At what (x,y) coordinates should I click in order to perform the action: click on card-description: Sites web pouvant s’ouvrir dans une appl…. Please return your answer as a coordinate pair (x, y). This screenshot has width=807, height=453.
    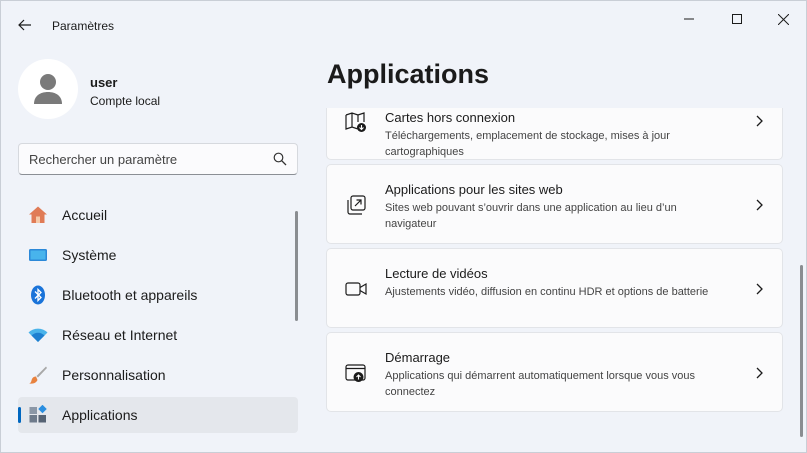
    Looking at the image, I should click on (531, 216).